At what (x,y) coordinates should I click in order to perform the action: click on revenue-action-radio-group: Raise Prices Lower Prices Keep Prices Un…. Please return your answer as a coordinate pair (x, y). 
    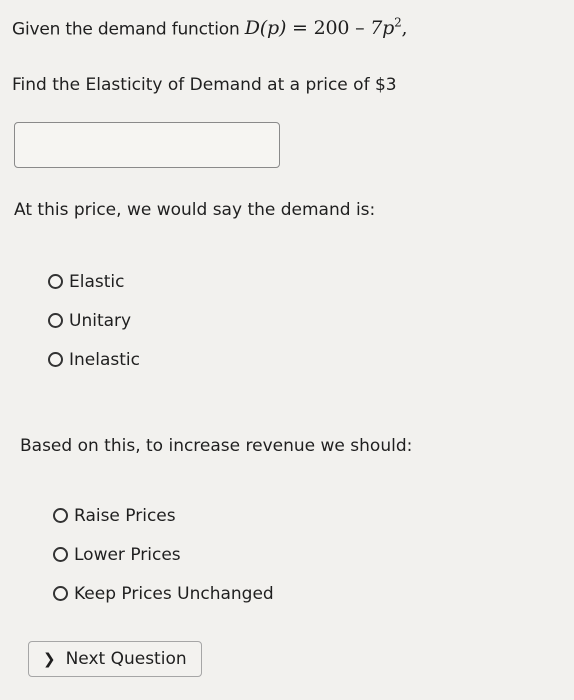
    Looking at the image, I should click on (163, 554).